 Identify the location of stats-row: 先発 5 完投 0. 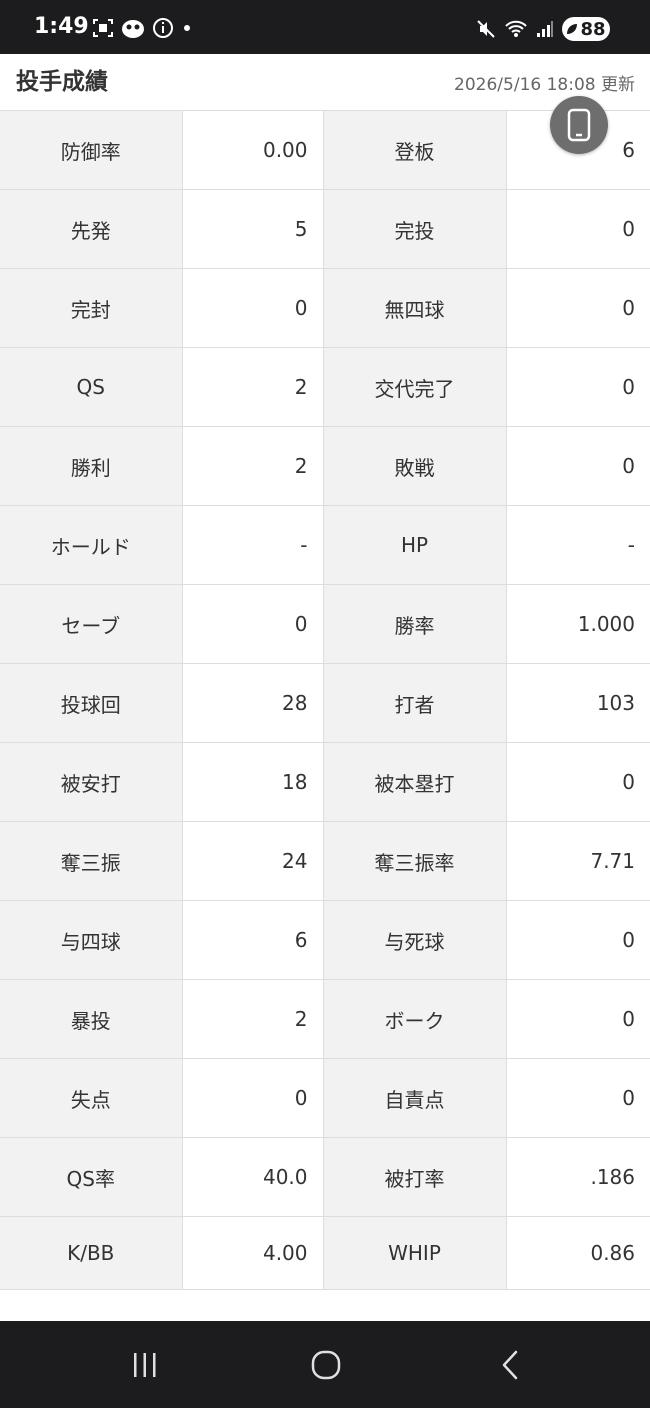
(325, 229).